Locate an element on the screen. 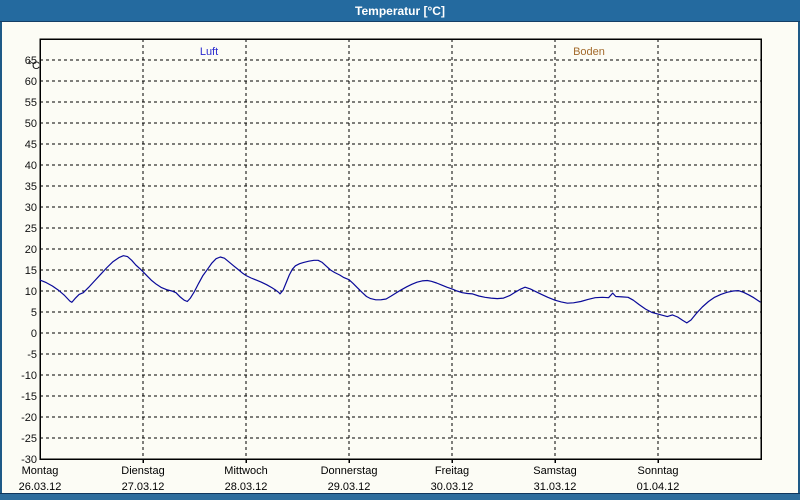 The image size is (800, 500). y-axis-unit-label: °C is located at coordinates (33, 66).